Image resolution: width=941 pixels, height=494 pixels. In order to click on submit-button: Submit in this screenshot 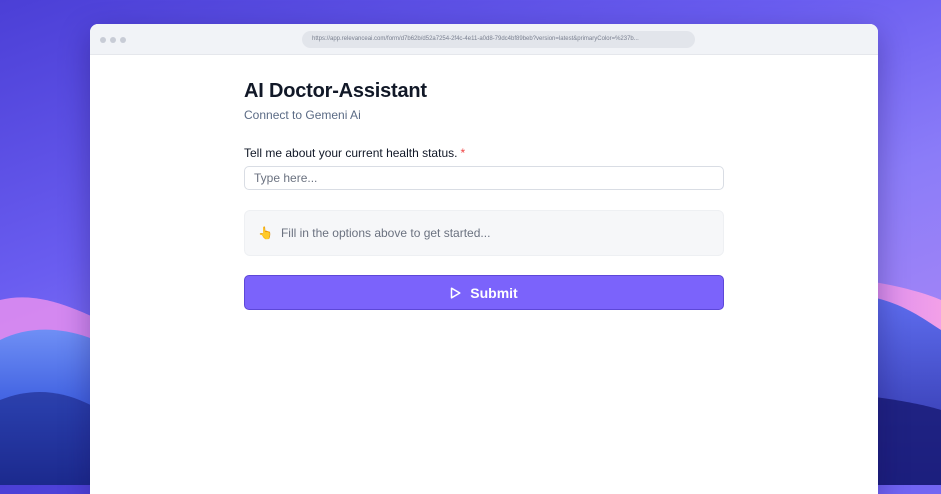, I will do `click(484, 292)`.